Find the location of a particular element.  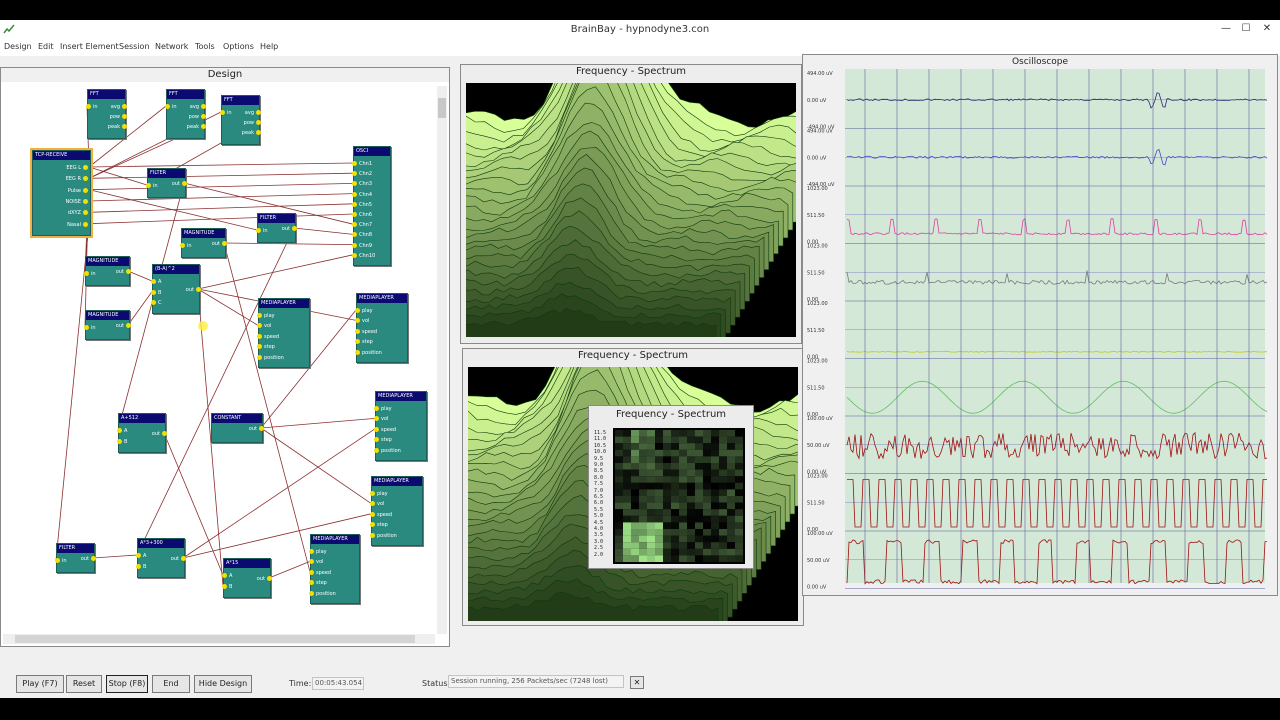

node-mp3: MEDIAPLAYER play vol speed step position is located at coordinates (400, 426).